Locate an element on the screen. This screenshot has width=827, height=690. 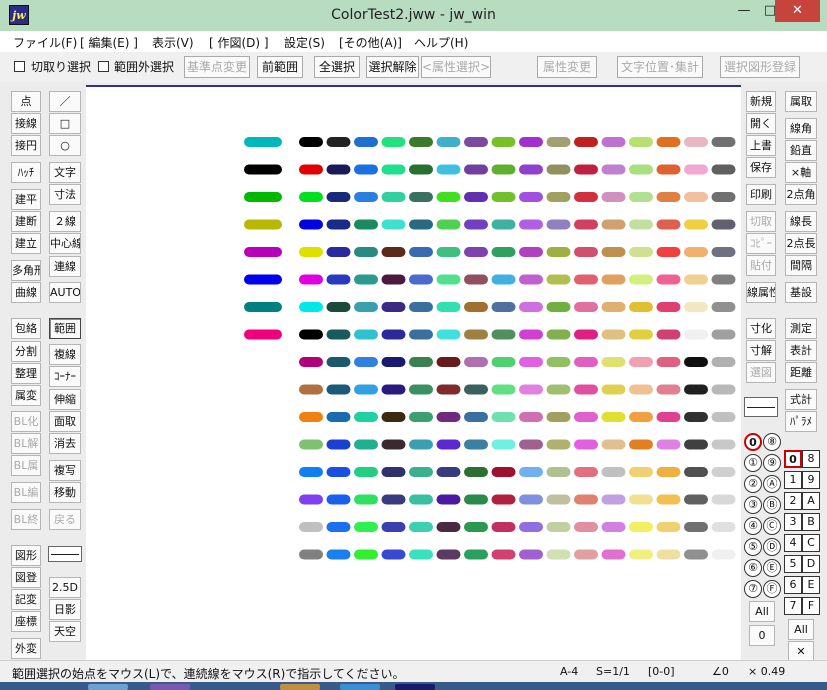
parameter-button: ﾊﾟﾗﾒ is located at coordinates (801, 421).